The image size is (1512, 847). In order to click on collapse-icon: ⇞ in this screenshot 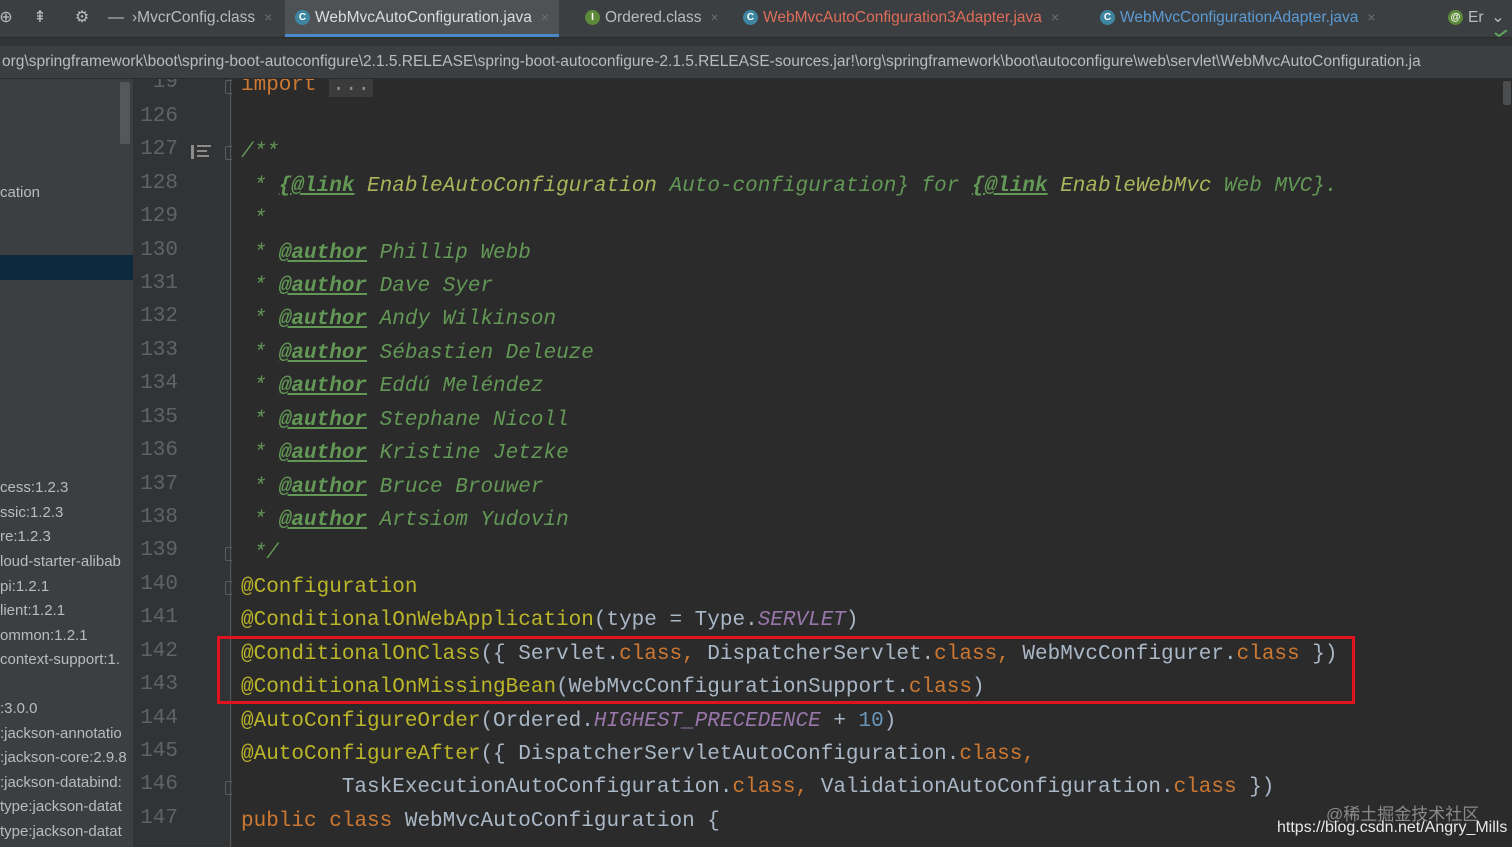, I will do `click(40, 18)`.